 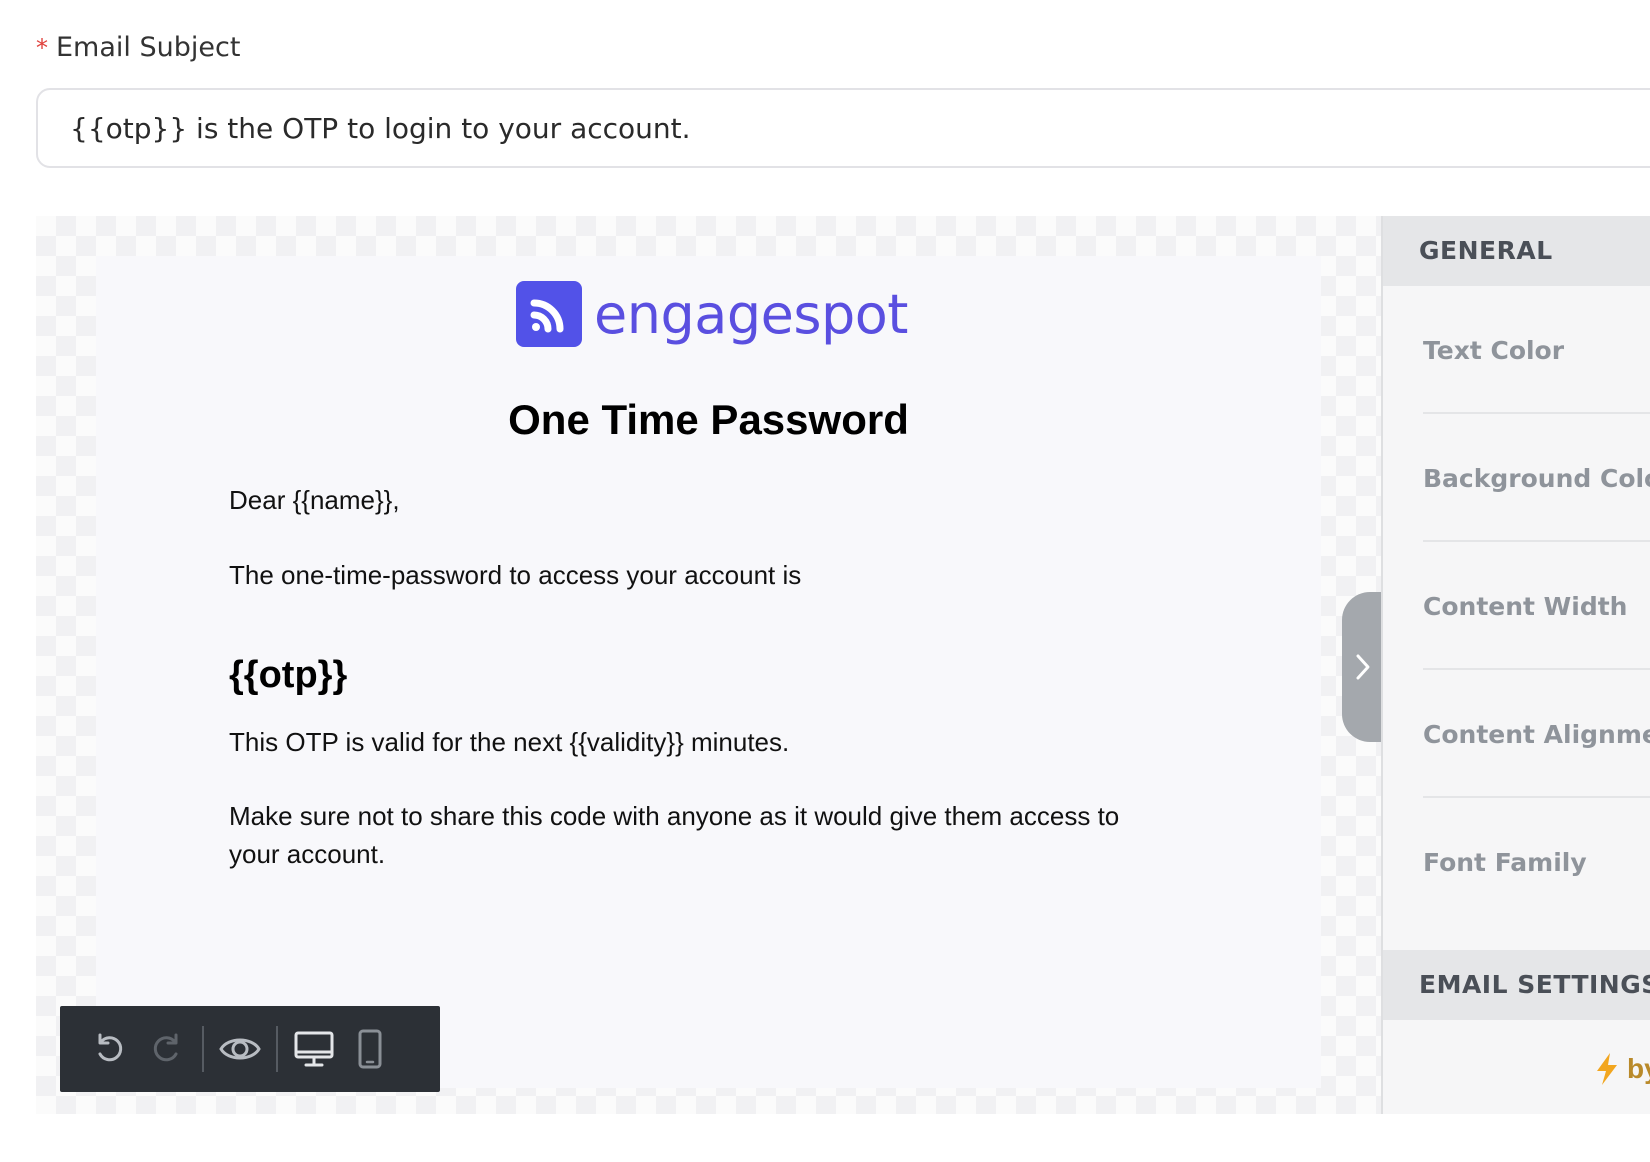 I want to click on panel-collapse-handle, so click(x=1363, y=667).